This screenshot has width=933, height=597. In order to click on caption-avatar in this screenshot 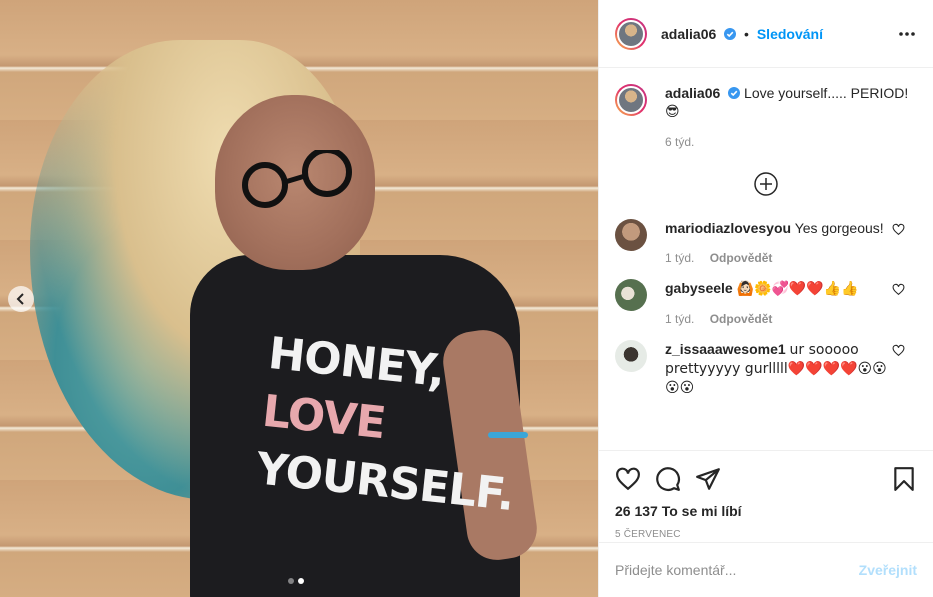, I will do `click(631, 100)`.